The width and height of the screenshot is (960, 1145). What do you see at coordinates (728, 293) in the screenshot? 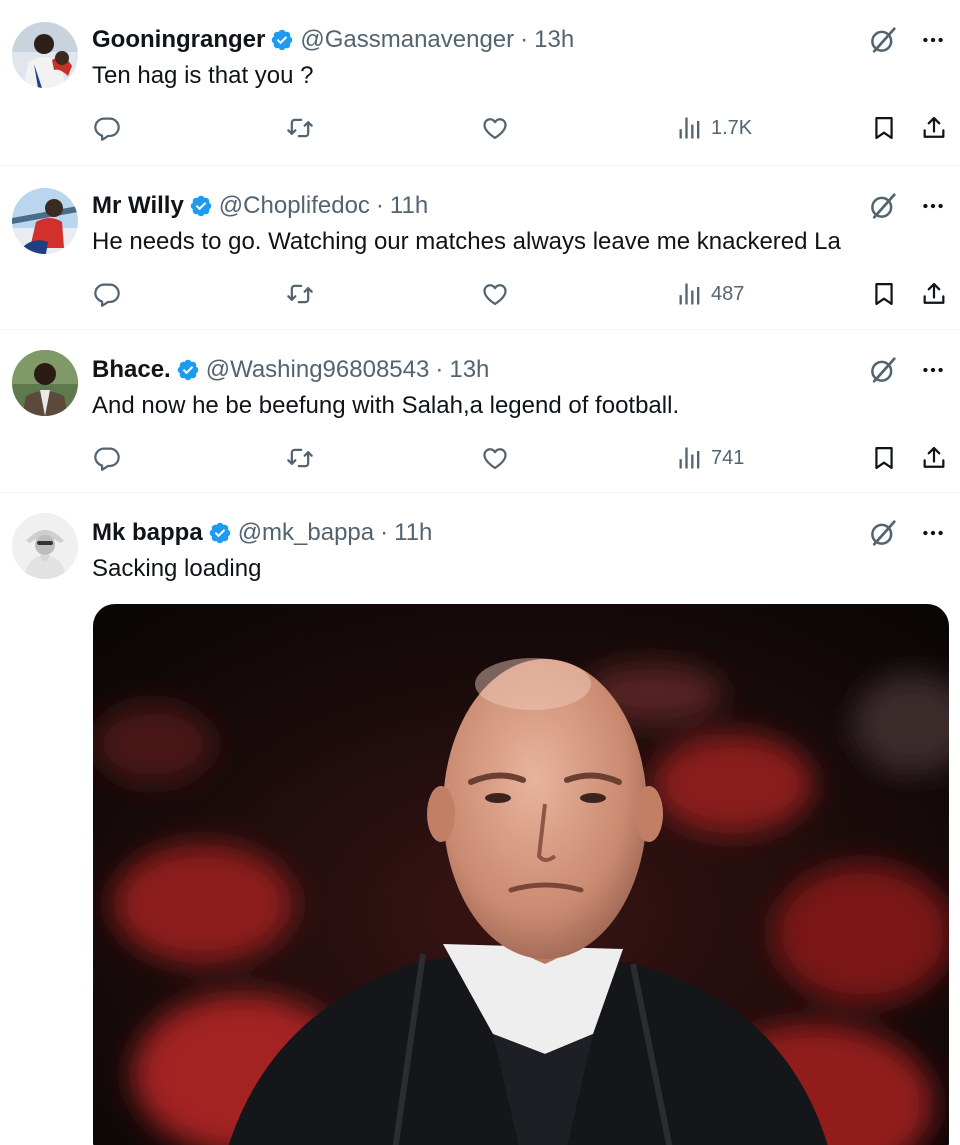
I see `views-count: 487` at bounding box center [728, 293].